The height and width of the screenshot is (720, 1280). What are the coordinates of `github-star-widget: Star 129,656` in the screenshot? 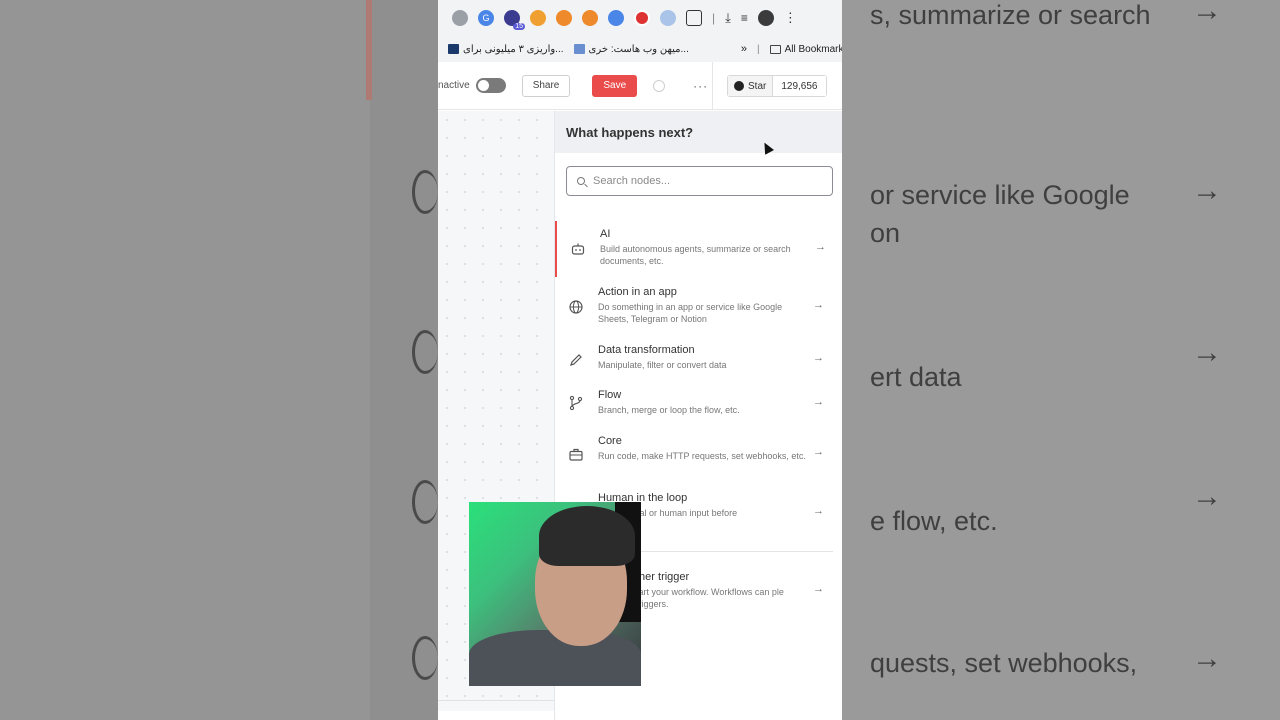 It's located at (777, 86).